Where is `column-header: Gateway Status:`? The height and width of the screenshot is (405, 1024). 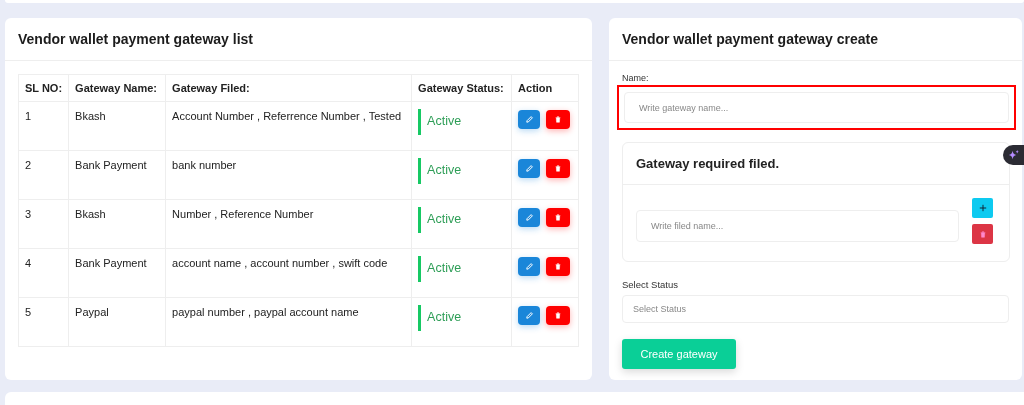 column-header: Gateway Status: is located at coordinates (461, 88).